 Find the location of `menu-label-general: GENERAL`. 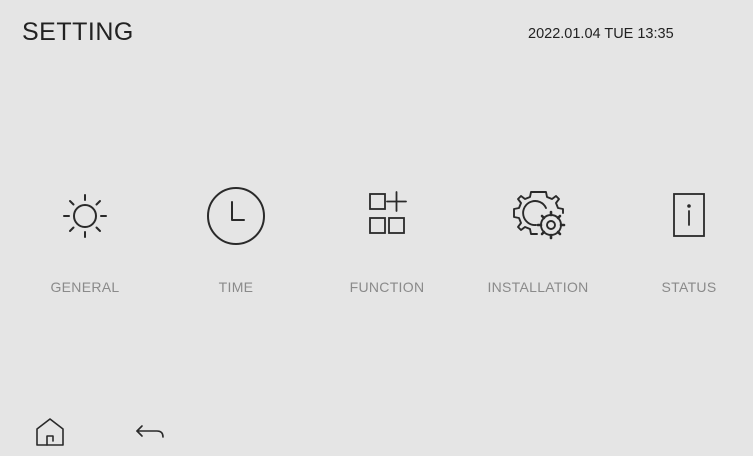

menu-label-general: GENERAL is located at coordinates (85, 287).